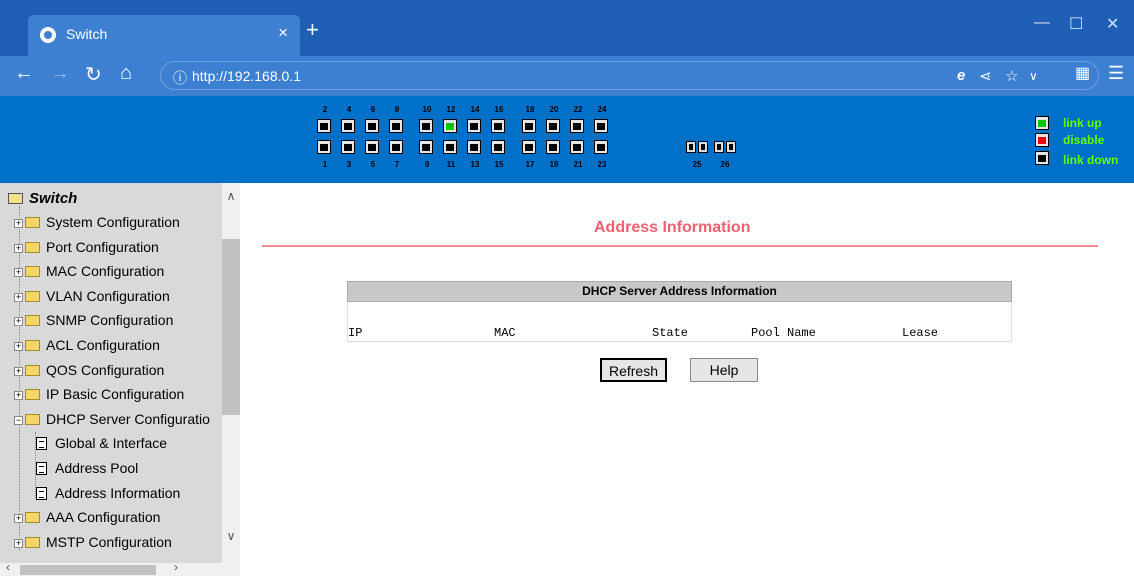 This screenshot has width=1134, height=576. What do you see at coordinates (231, 536) in the screenshot?
I see `scroll-down-icon: ∨` at bounding box center [231, 536].